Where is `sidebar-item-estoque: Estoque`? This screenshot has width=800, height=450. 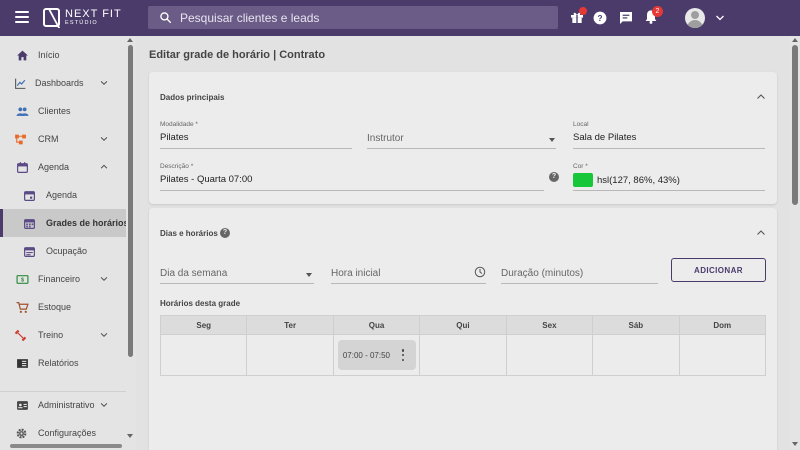
sidebar-item-estoque: Estoque is located at coordinates (63, 307).